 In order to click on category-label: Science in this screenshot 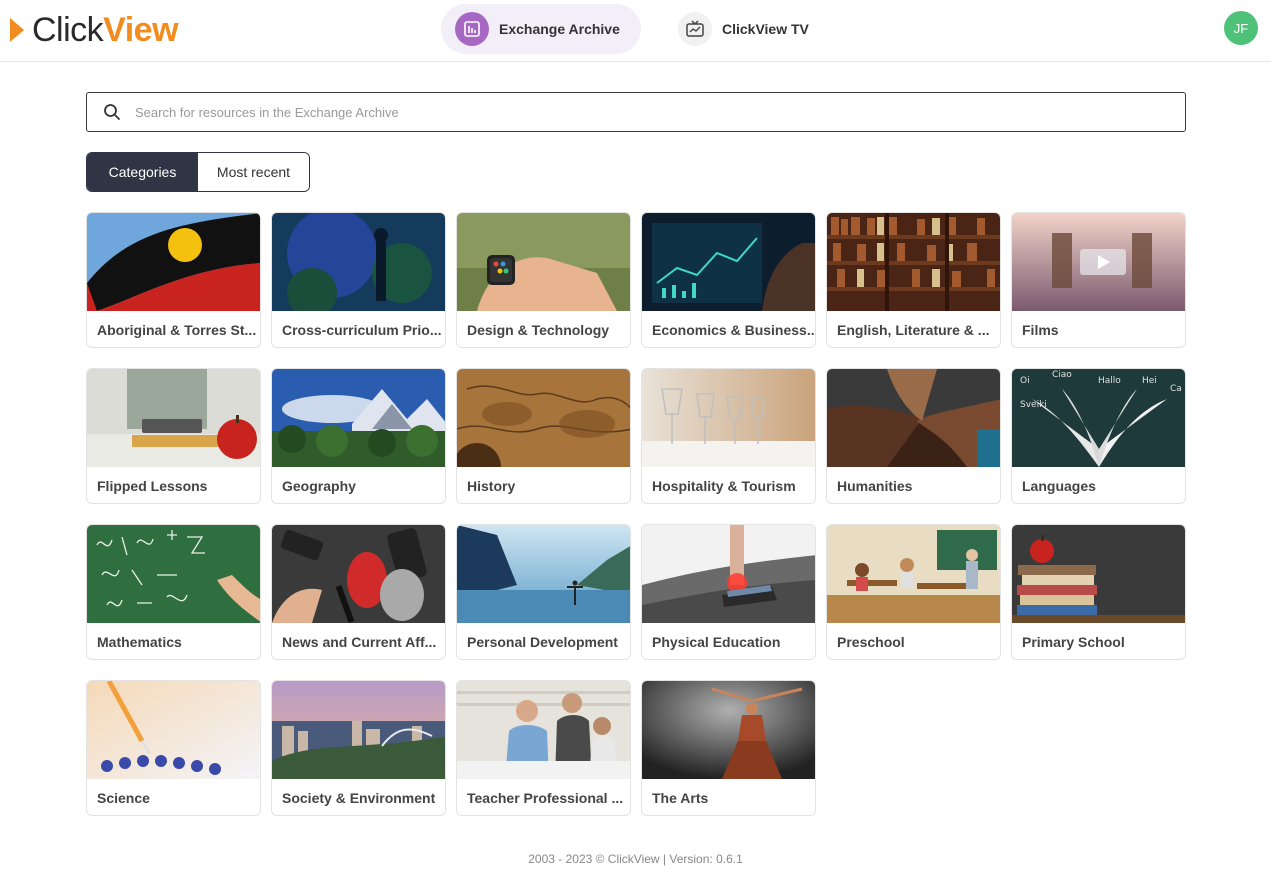, I will do `click(123, 797)`.